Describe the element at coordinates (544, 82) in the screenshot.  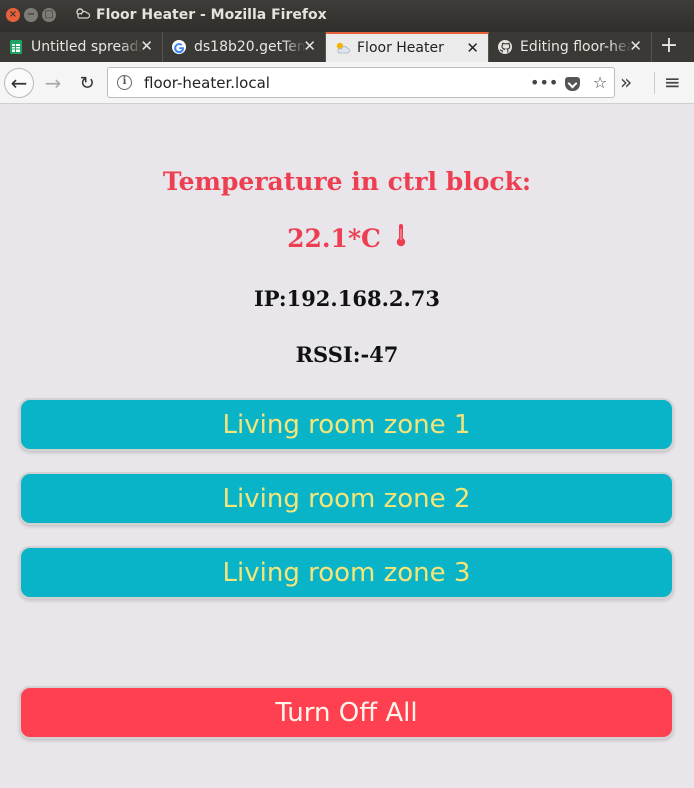
I see `page-actions-button: •••` at that location.